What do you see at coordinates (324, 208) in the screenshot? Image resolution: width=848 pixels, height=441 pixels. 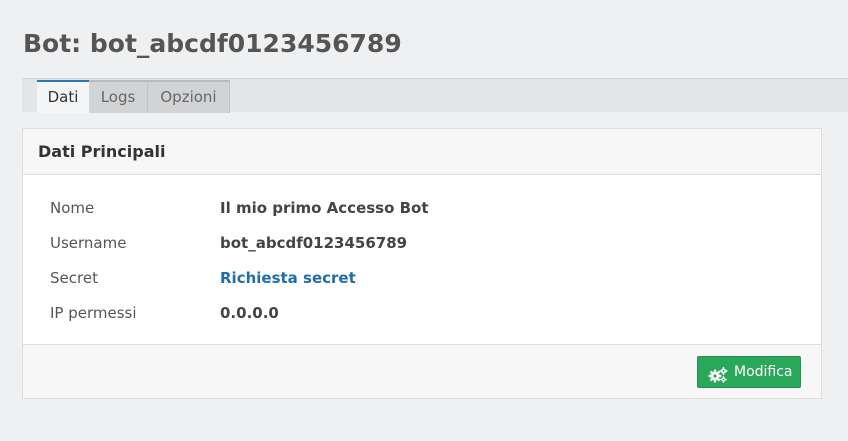 I see `field-value-nome: Il mio primo Accesso Bot` at bounding box center [324, 208].